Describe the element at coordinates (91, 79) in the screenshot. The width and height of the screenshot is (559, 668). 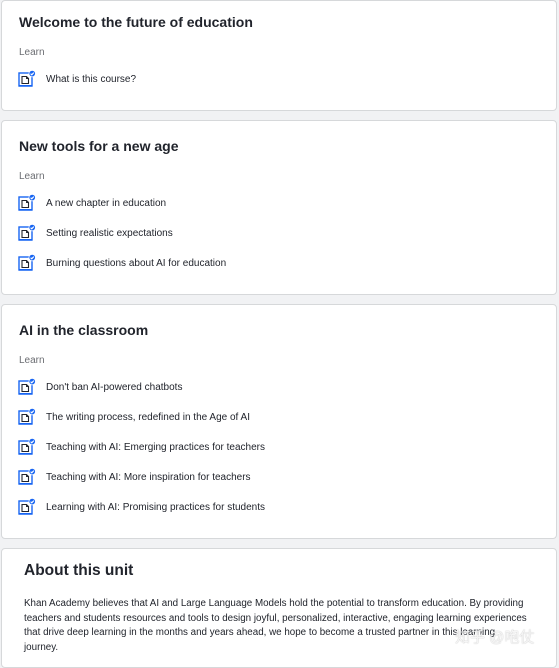
I see `lesson-label: What is this course?` at that location.